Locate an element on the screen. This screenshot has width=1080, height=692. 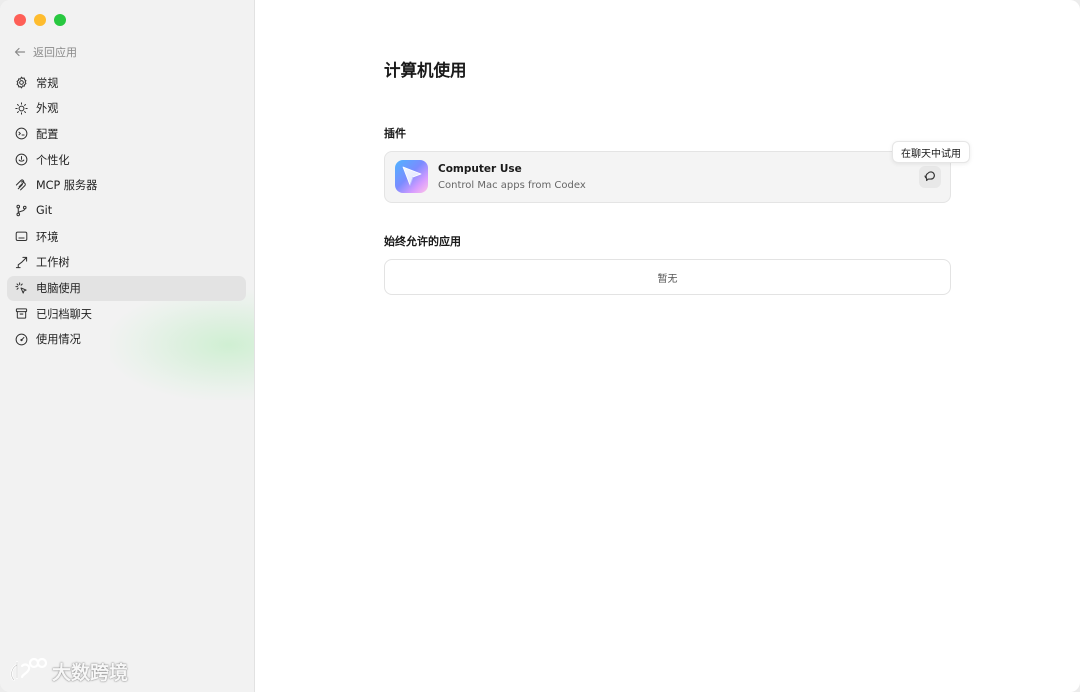
close-window-button is located at coordinates (20, 20).